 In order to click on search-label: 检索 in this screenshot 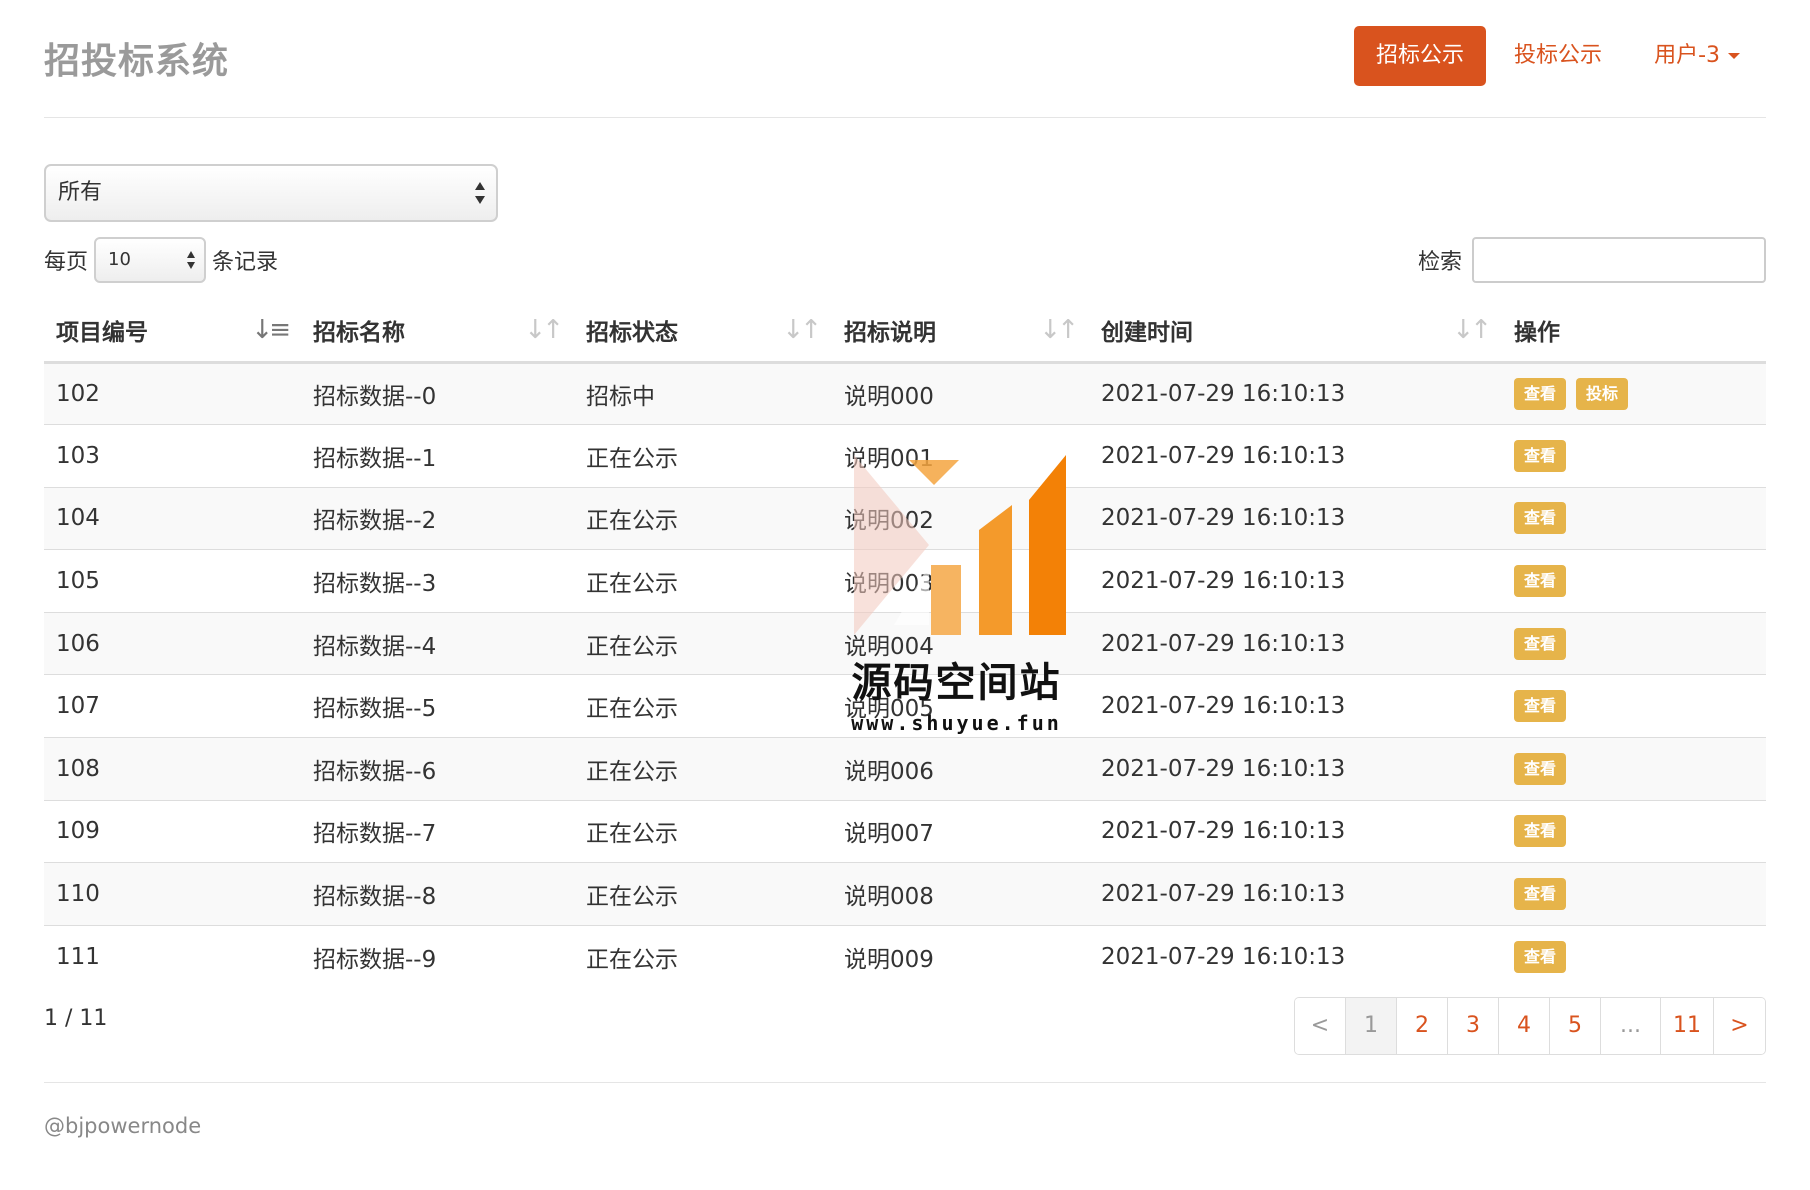, I will do `click(1439, 262)`.